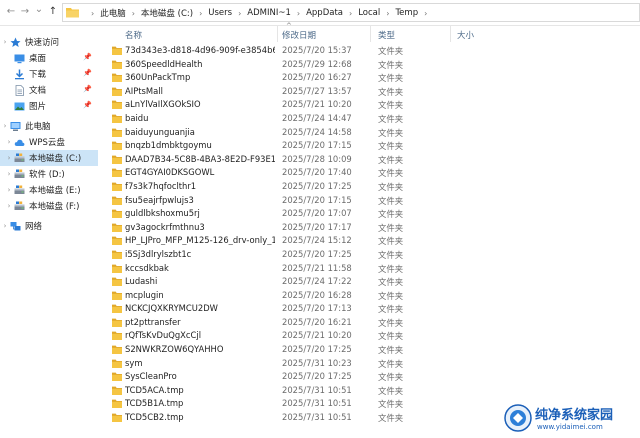  Describe the element at coordinates (53, 12) in the screenshot. I see `up-arrow-icon: ↑` at that location.